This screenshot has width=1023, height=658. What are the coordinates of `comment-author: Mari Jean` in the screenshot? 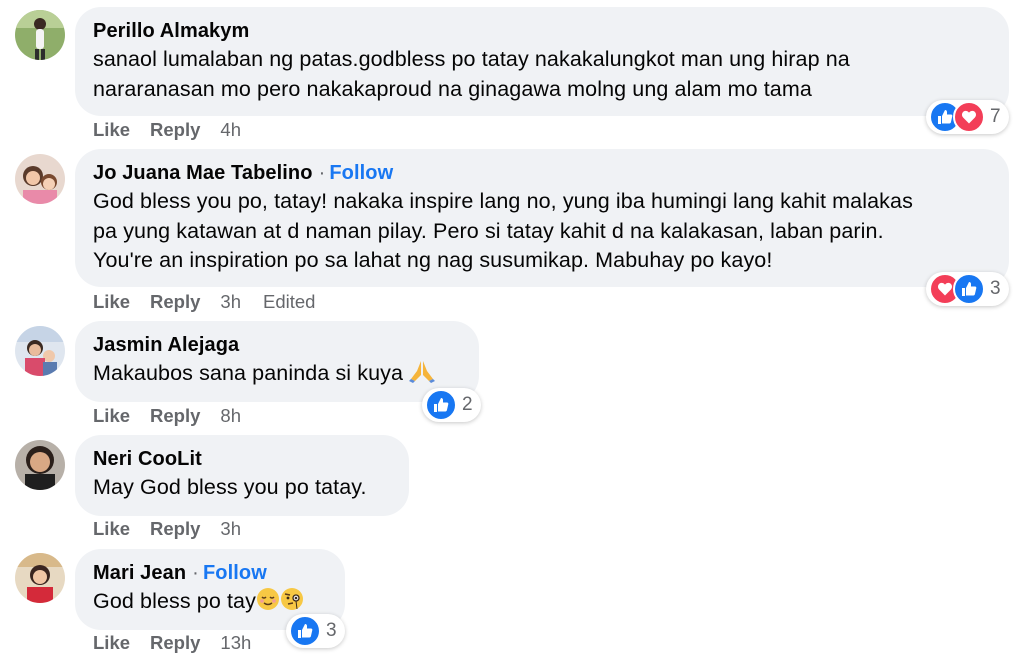 It's located at (139, 573).